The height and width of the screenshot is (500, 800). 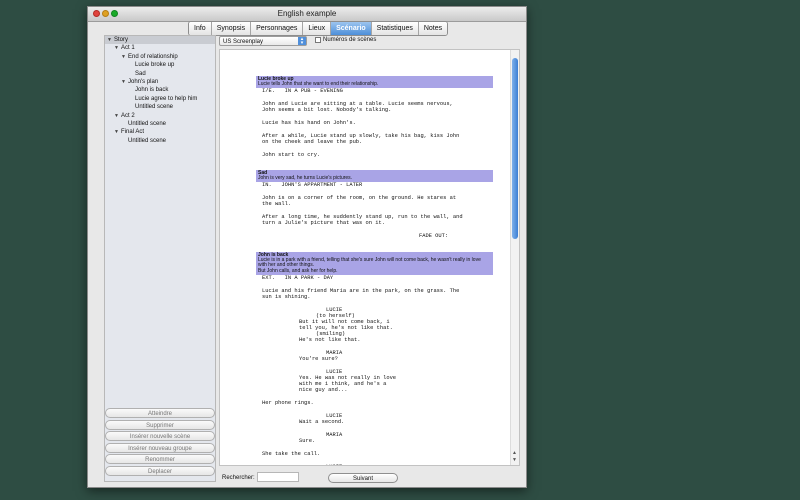 What do you see at coordinates (330, 339) in the screenshot?
I see `script-dialogue: He's not like that.` at bounding box center [330, 339].